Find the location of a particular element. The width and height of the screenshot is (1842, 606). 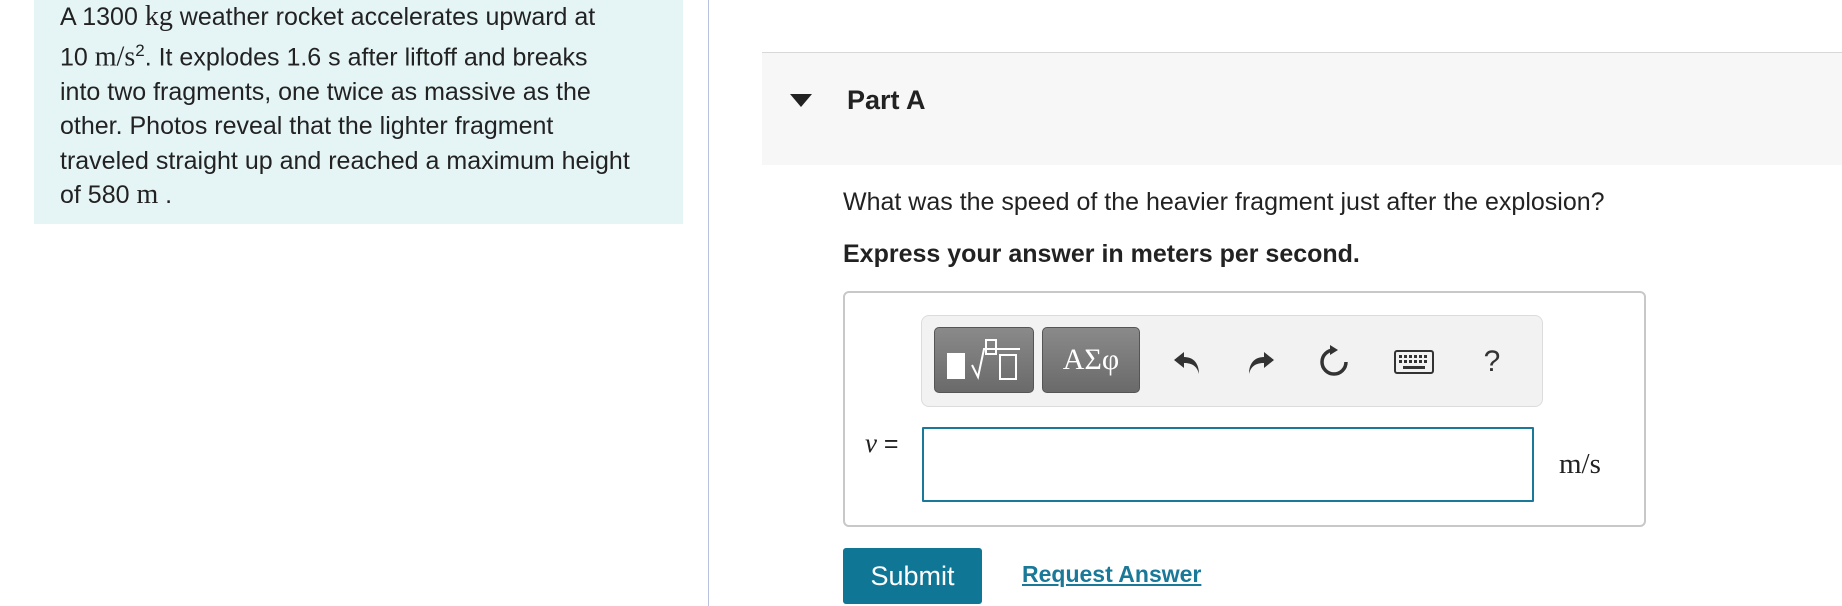

problem-text-segment: . is located at coordinates (165, 194).